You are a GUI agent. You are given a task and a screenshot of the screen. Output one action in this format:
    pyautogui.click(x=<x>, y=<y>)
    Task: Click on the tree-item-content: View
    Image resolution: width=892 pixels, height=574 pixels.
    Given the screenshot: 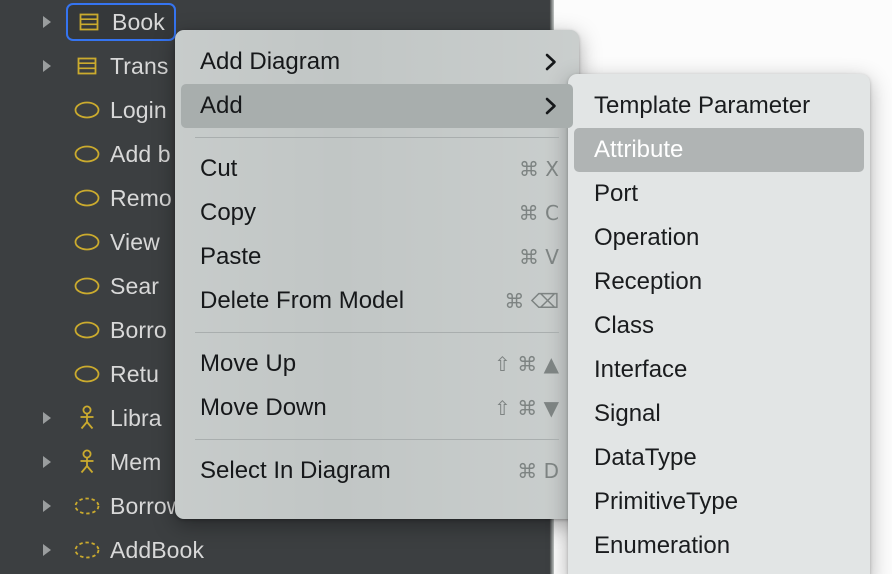 What is the action you would take?
    pyautogui.click(x=117, y=242)
    